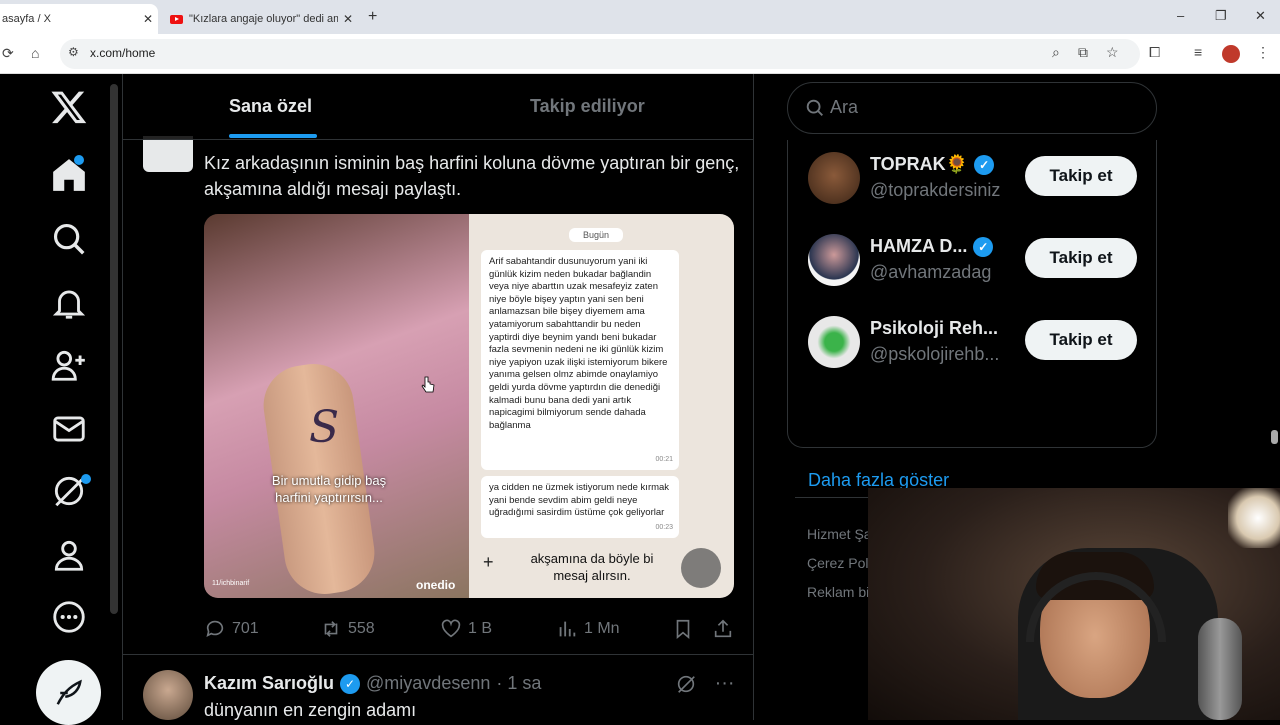  I want to click on profile-avatar, so click(1231, 54).